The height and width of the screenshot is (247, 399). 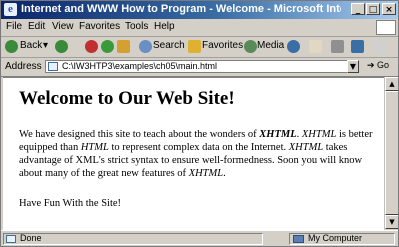 I want to click on print-icon, so click(x=337, y=46).